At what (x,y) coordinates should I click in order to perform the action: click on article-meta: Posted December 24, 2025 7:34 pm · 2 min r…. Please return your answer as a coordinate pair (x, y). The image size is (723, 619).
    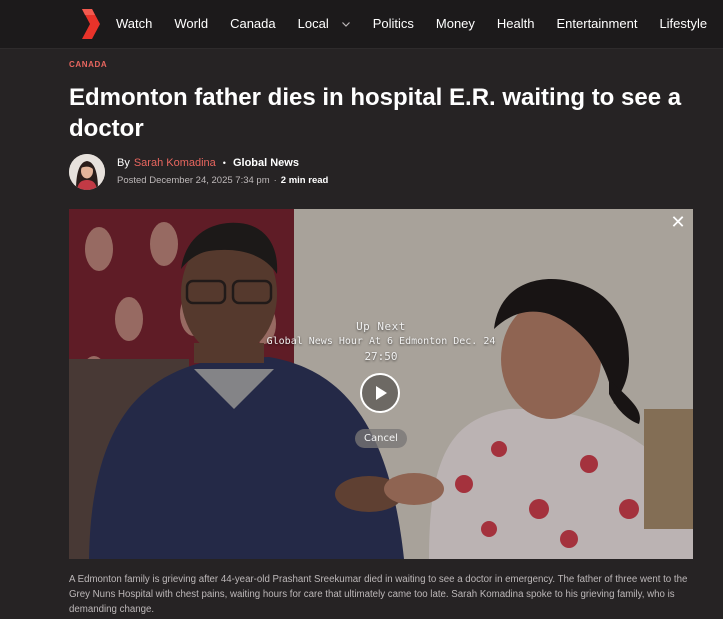
    Looking at the image, I should click on (222, 180).